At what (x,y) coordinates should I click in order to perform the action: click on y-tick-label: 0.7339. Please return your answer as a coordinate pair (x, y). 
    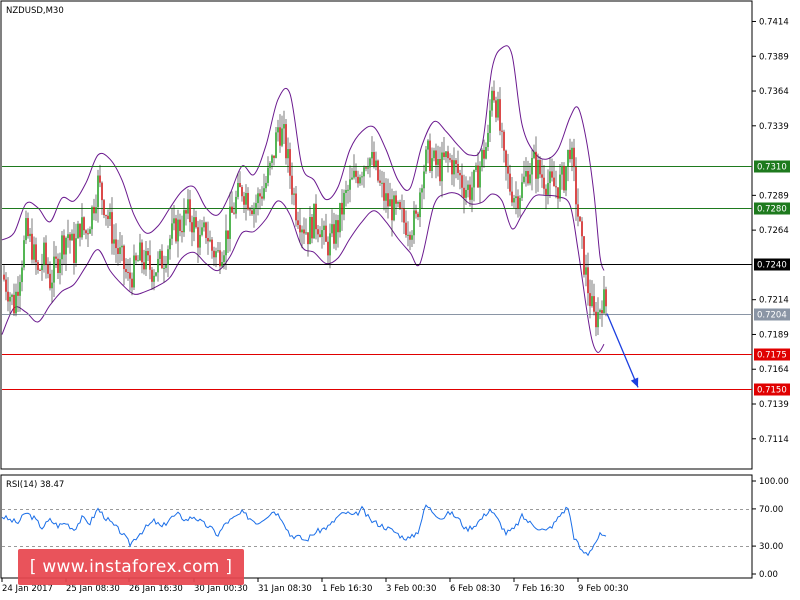
    Looking at the image, I should click on (774, 127).